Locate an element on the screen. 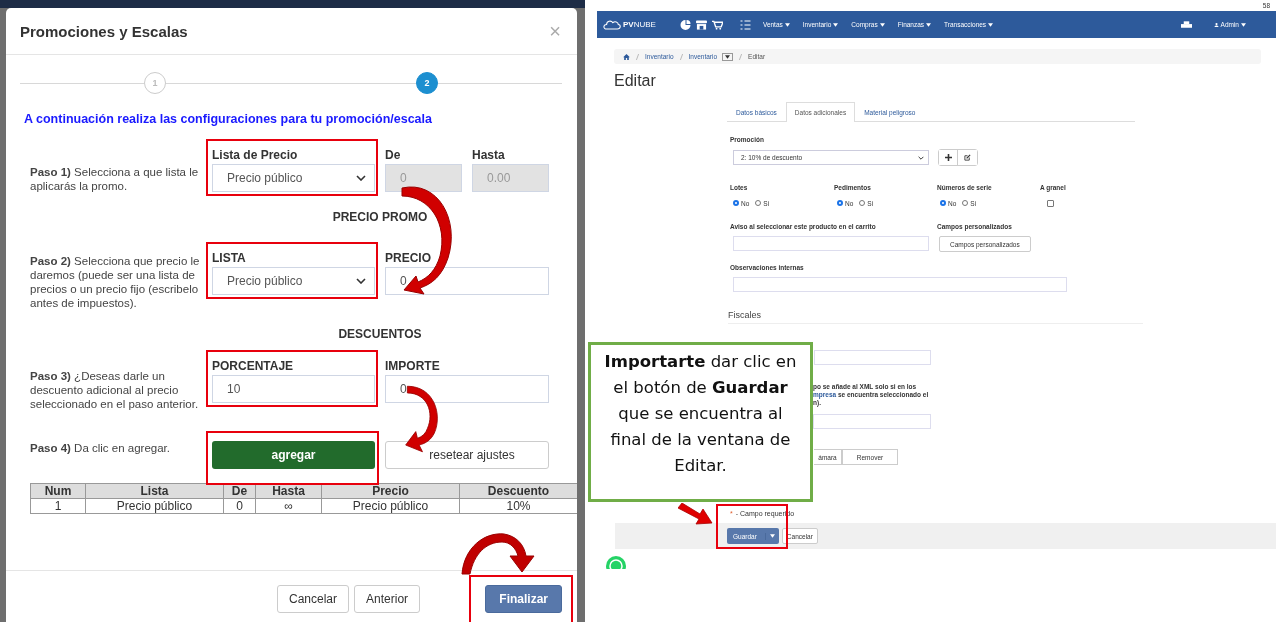 Image resolution: width=1280 pixels, height=622 pixels. field-label: De is located at coordinates (393, 156).